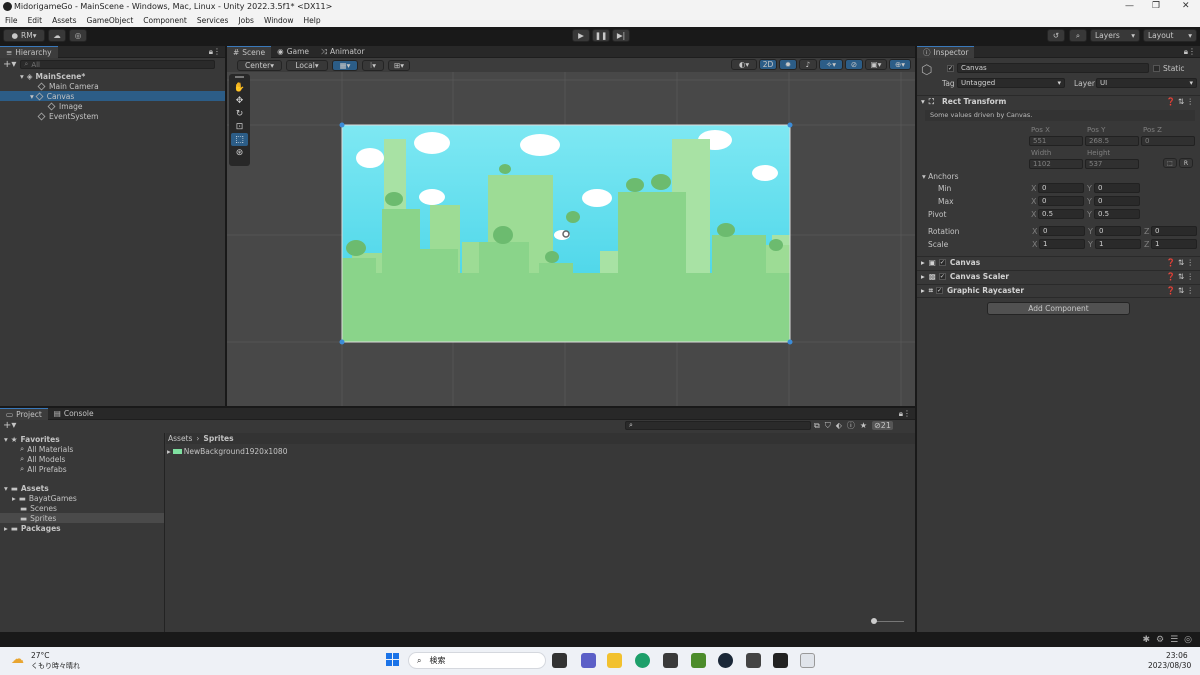 The image size is (1200, 675). What do you see at coordinates (1160, 640) in the screenshot?
I see `bug-icon: ⚙` at bounding box center [1160, 640].